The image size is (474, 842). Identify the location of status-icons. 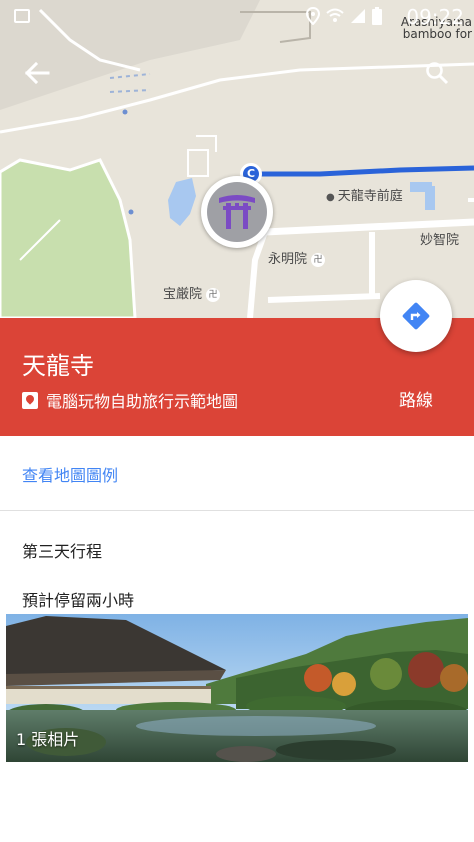
(344, 16).